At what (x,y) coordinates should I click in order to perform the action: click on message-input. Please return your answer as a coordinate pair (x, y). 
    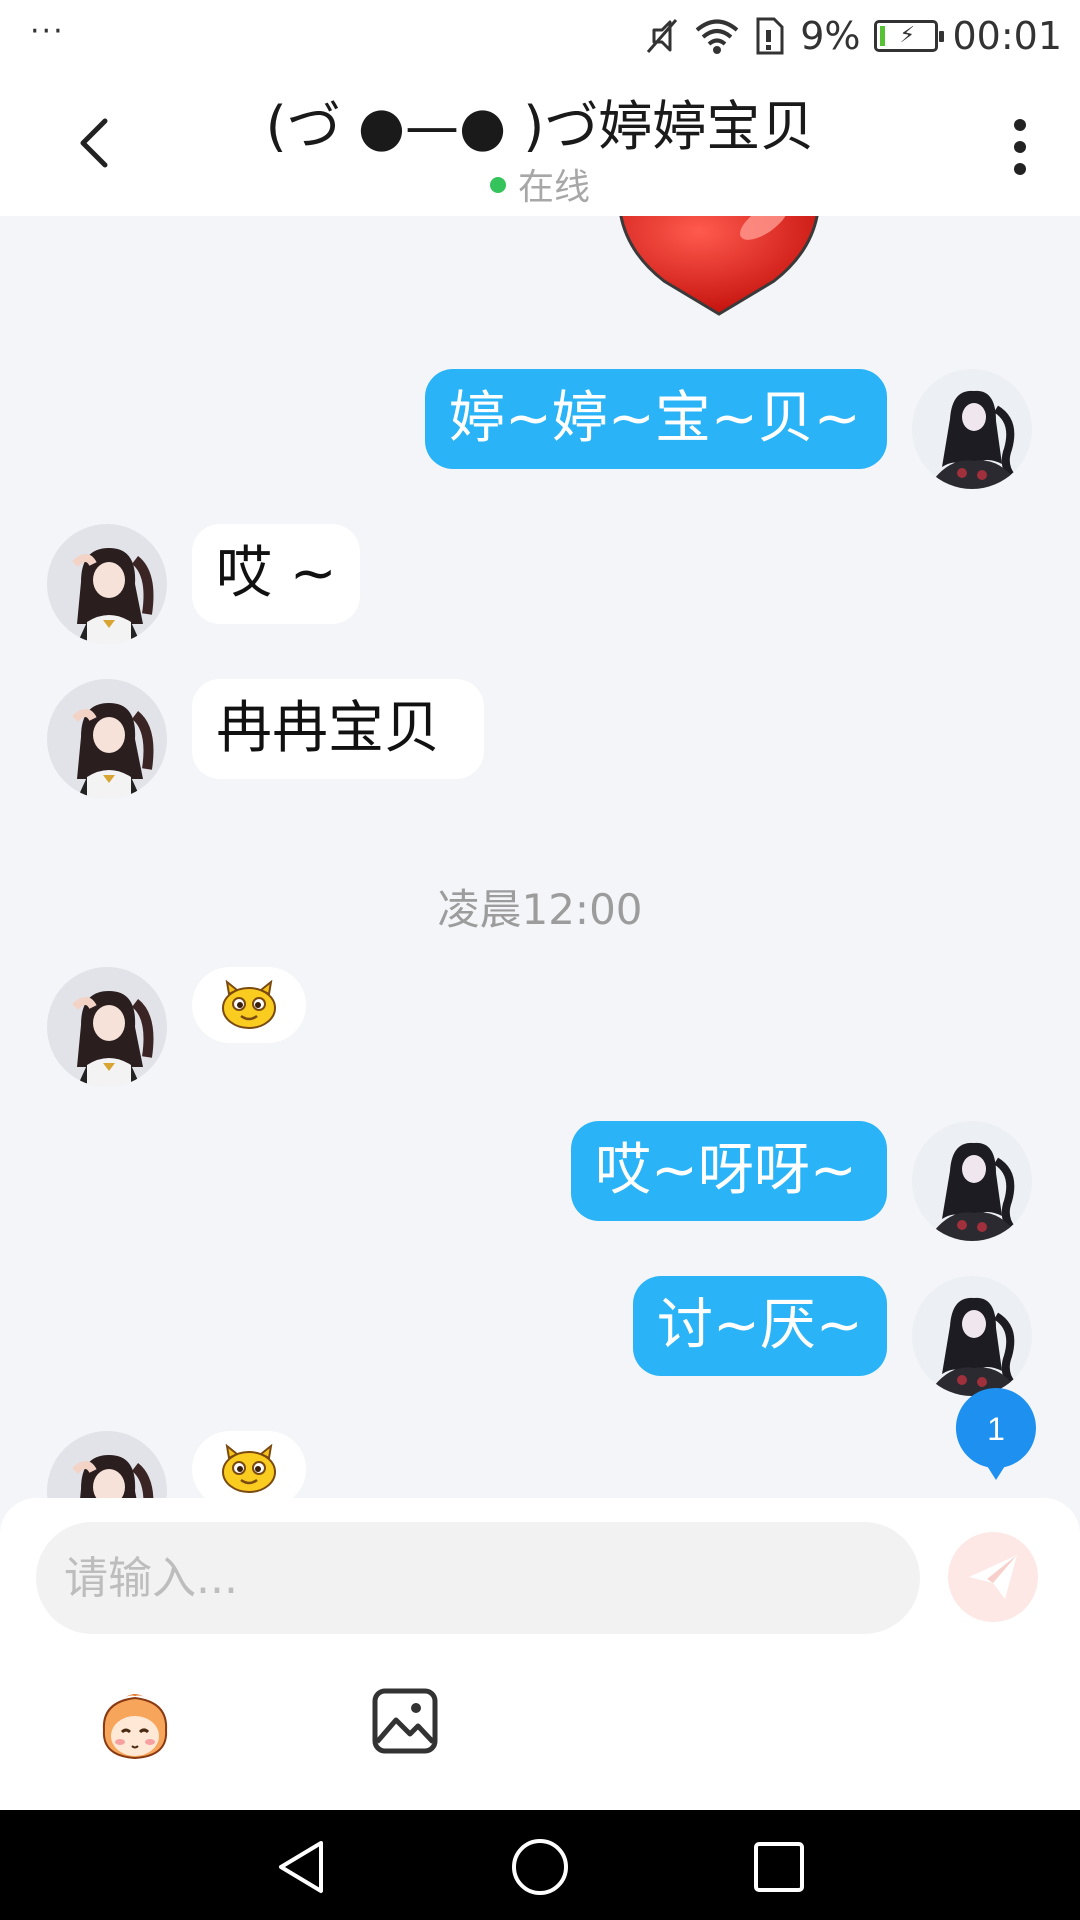
    Looking at the image, I should click on (478, 1578).